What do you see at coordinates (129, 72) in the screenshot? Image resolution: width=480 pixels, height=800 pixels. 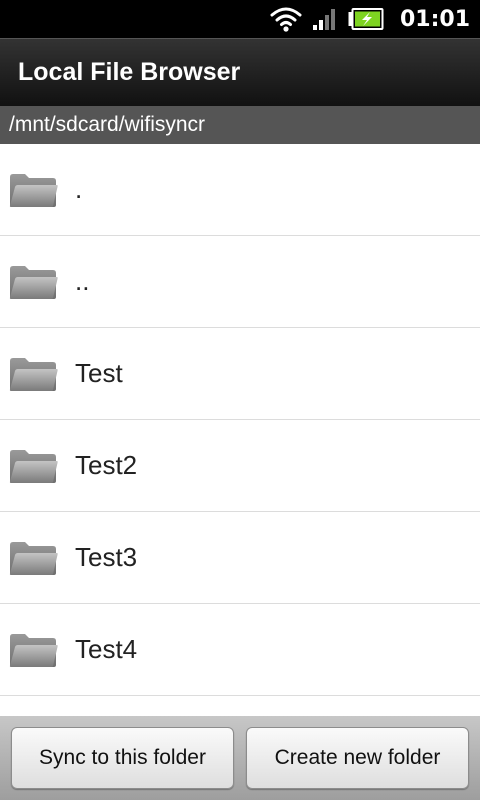 I see `page-title: Local File Browser` at bounding box center [129, 72].